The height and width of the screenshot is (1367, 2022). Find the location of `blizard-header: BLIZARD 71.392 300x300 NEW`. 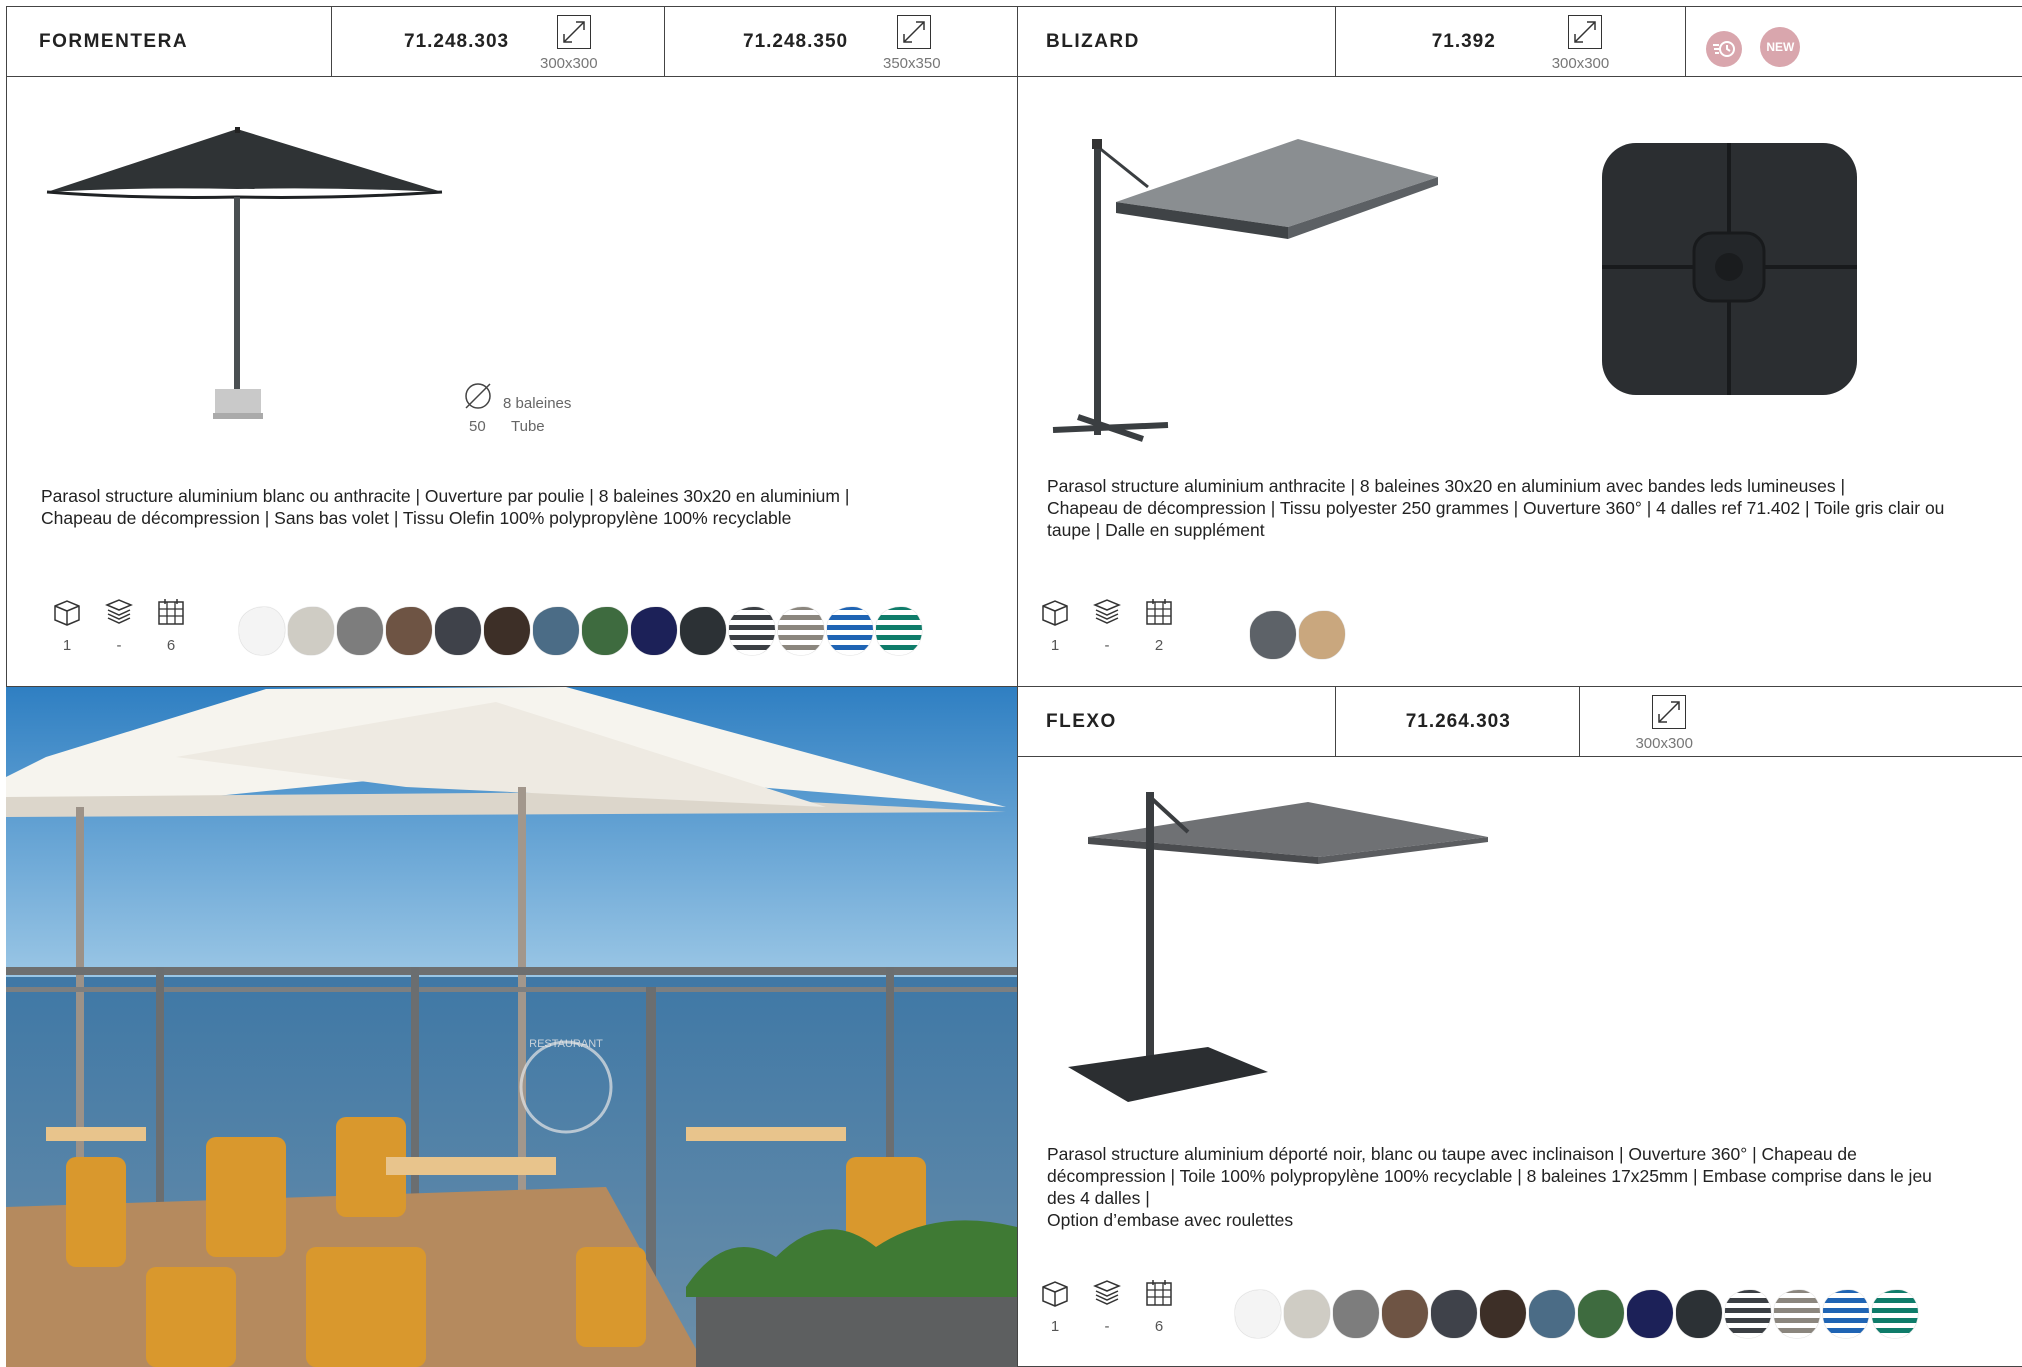

blizard-header: BLIZARD 71.392 300x300 NEW is located at coordinates (1520, 42).